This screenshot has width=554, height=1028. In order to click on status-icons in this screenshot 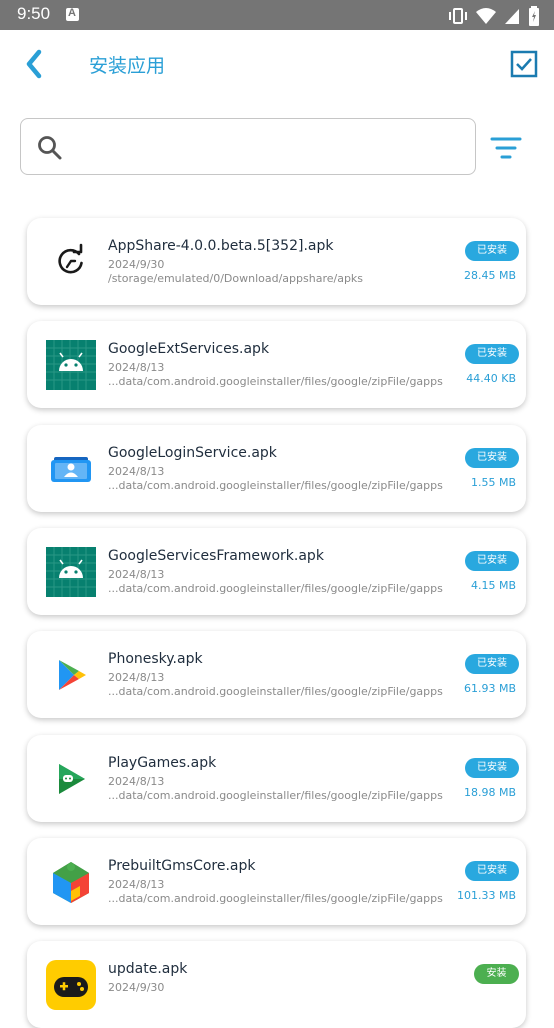, I will do `click(494, 16)`.